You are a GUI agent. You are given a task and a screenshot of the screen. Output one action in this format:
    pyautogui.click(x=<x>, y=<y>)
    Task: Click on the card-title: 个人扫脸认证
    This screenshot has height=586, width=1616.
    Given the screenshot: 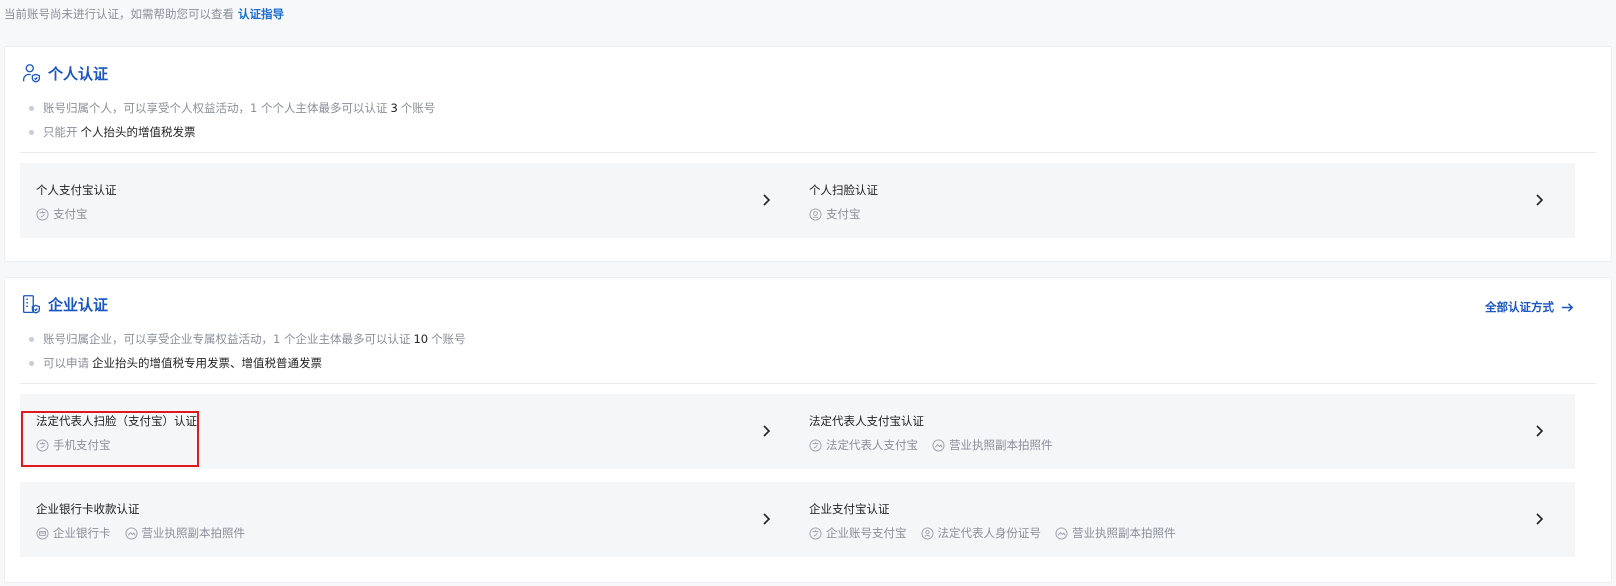 What is the action you would take?
    pyautogui.click(x=843, y=190)
    